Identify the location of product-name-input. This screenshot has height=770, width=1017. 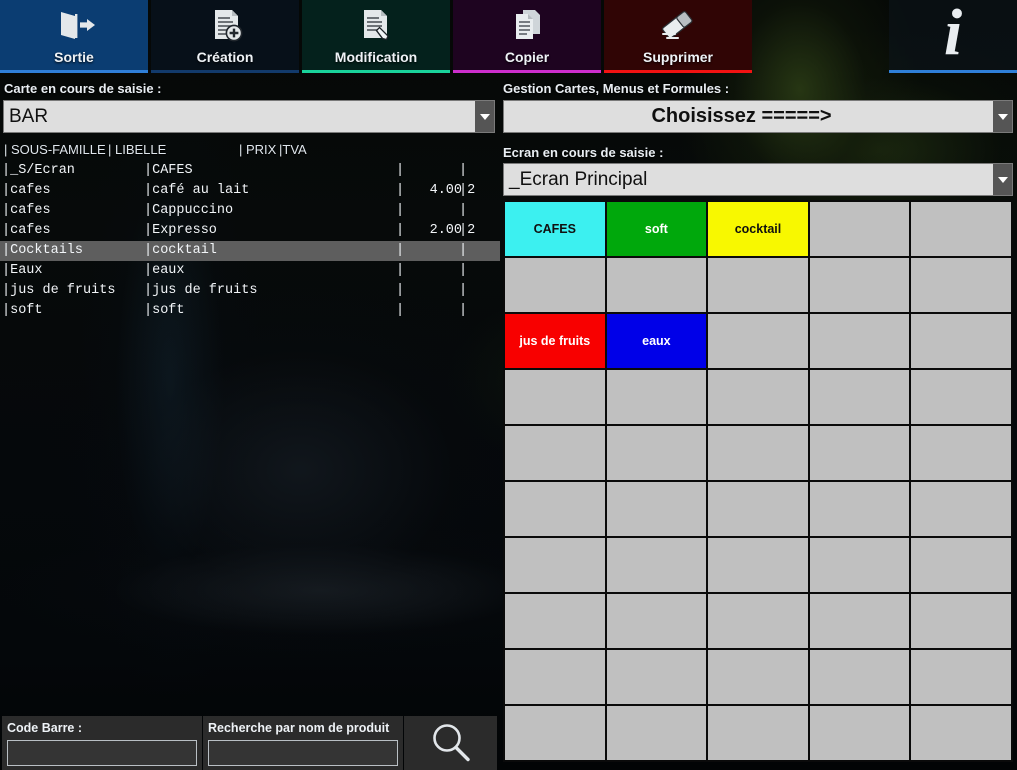
(303, 753).